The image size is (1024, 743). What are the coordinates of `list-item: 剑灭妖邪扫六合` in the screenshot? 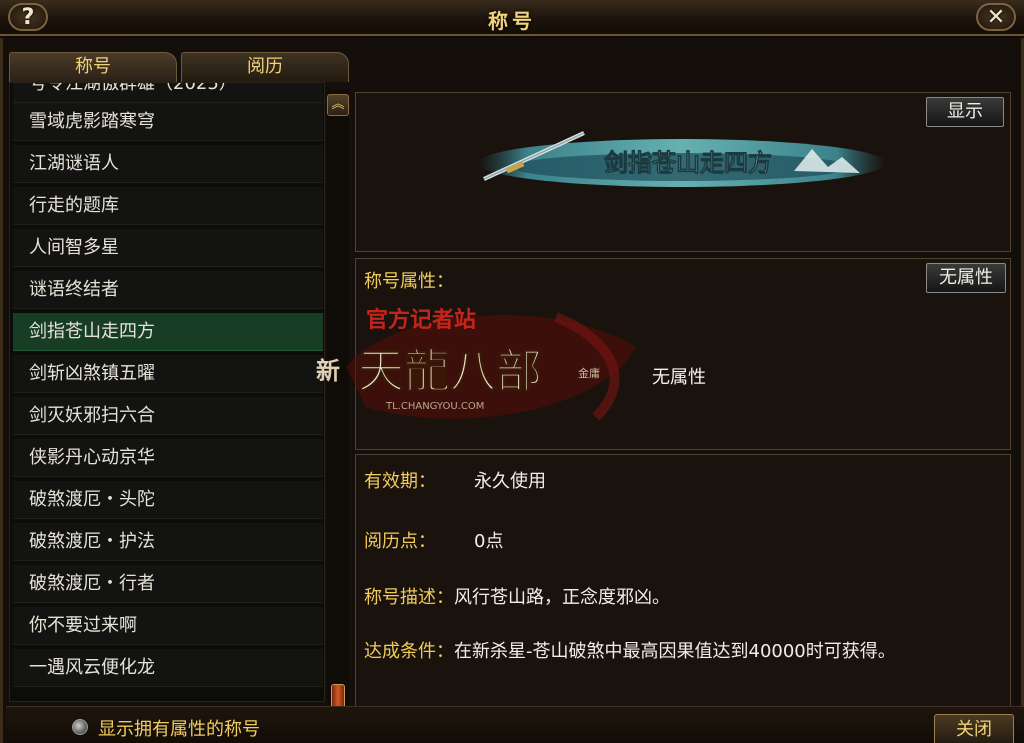 It's located at (168, 416).